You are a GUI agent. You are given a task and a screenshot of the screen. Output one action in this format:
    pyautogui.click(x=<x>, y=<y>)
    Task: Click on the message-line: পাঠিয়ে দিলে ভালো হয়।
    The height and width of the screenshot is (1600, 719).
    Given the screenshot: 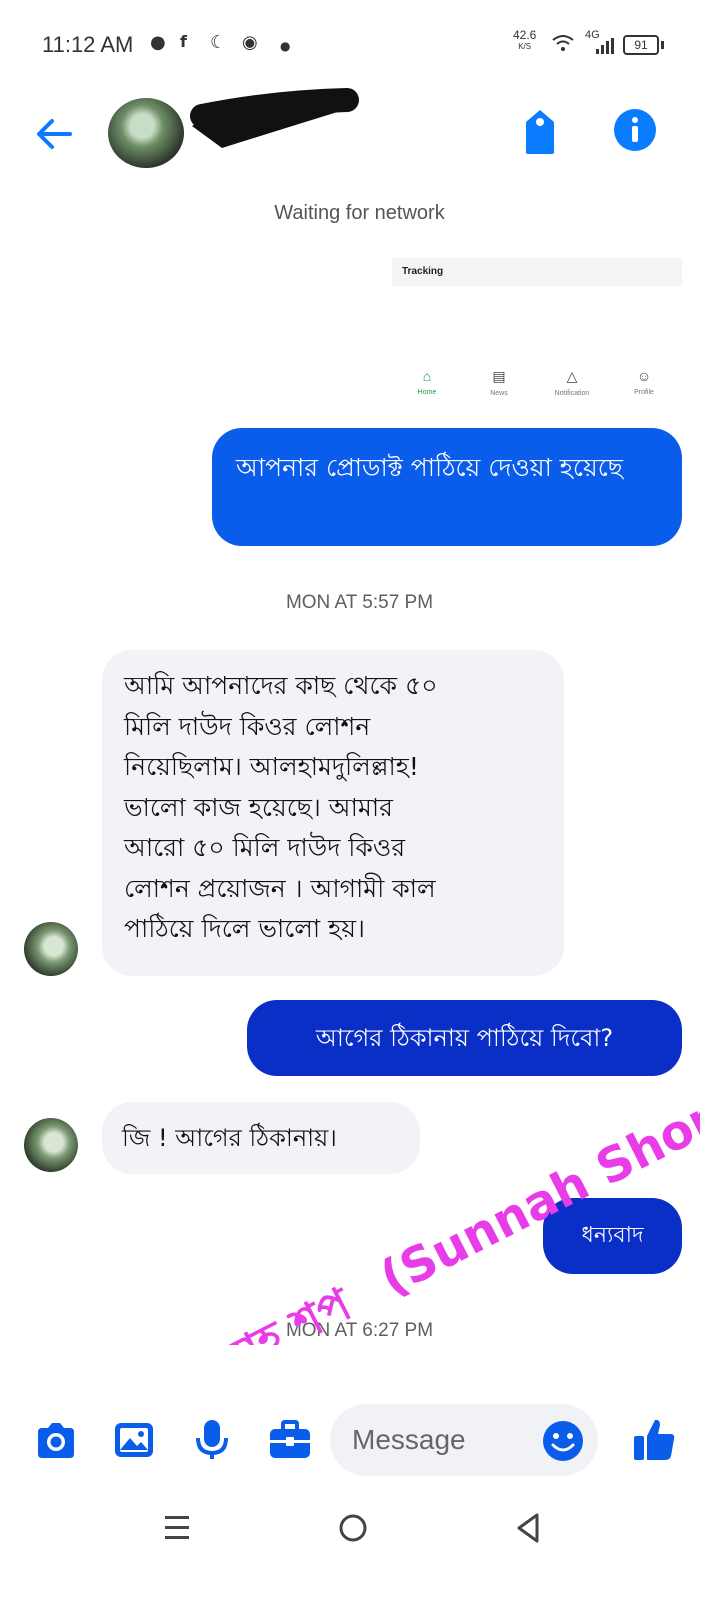 What is the action you would take?
    pyautogui.click(x=244, y=928)
    